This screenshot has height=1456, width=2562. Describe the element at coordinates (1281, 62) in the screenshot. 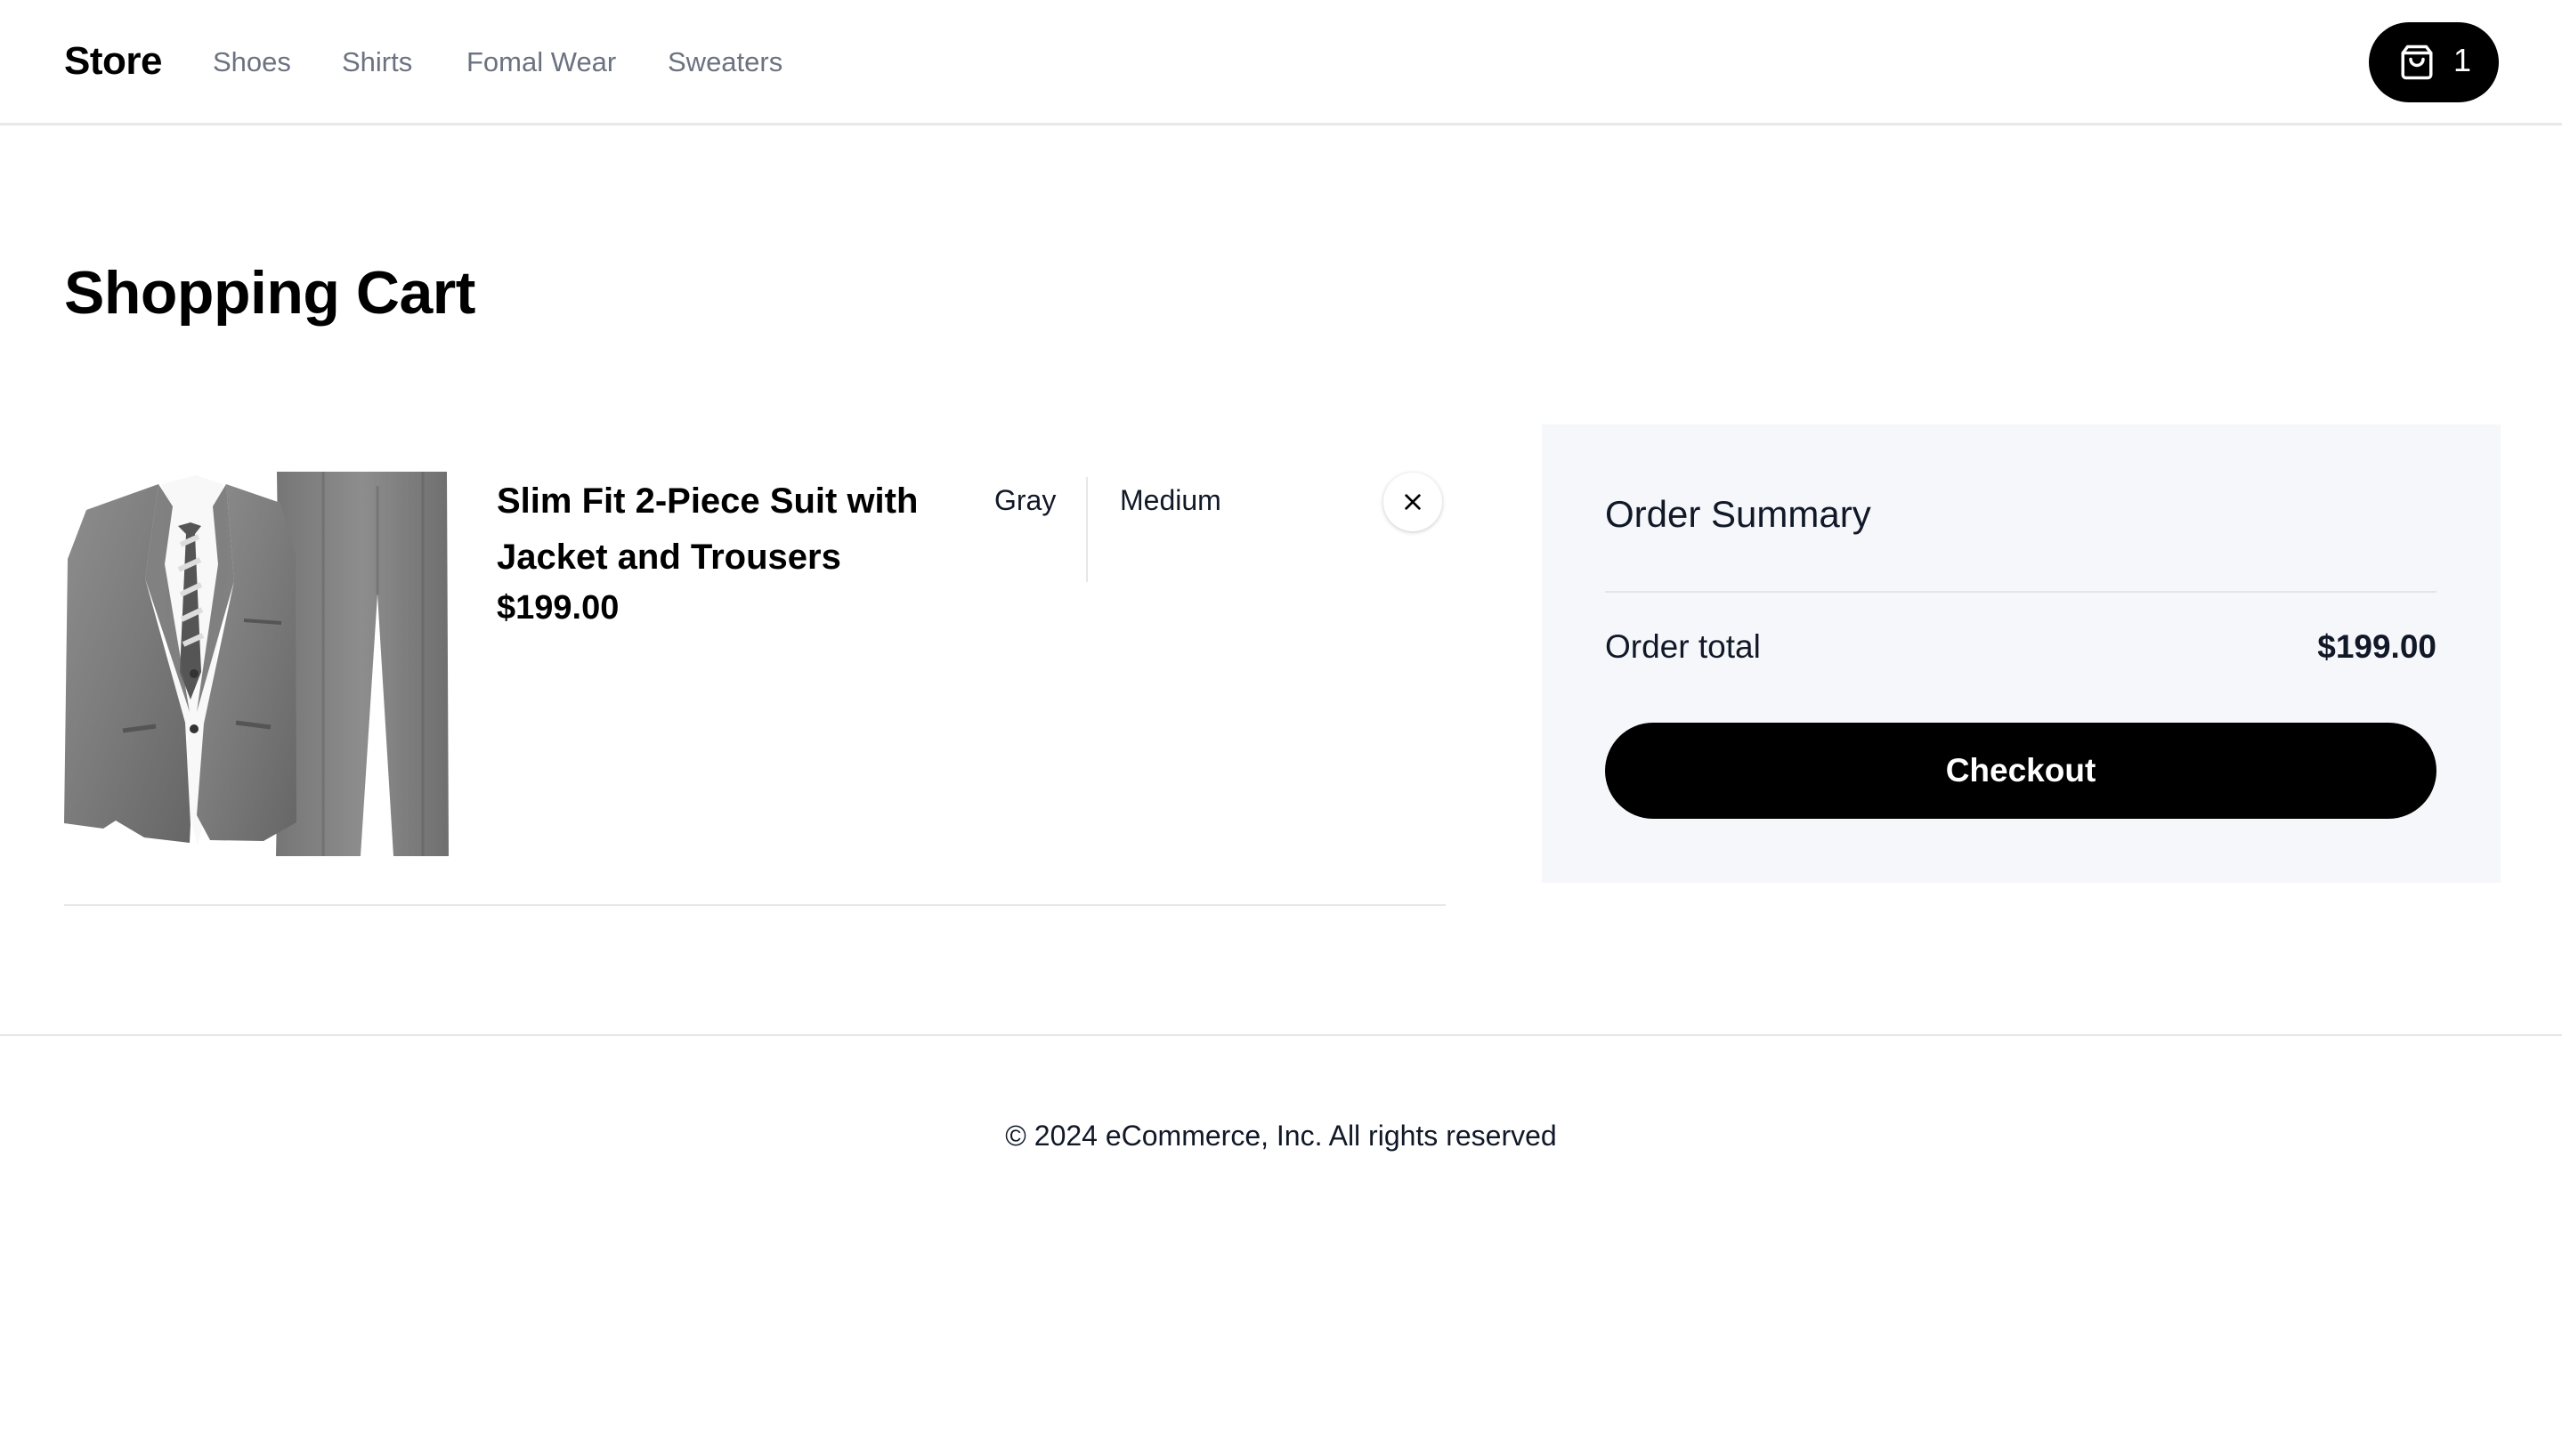

I see `site-header: Store Shoes Shirts Fomal Wear Sweaters 1` at that location.